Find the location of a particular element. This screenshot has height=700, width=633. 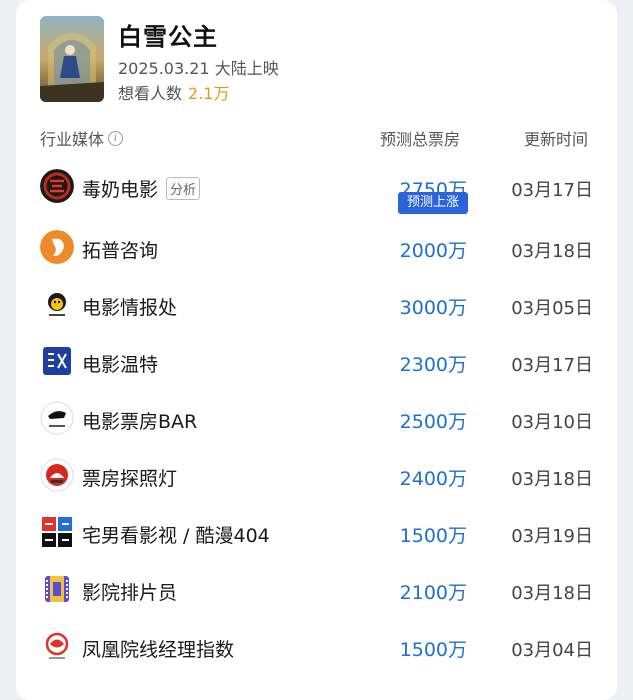

want-to-see: 想看人数 2.1万 is located at coordinates (173, 92).